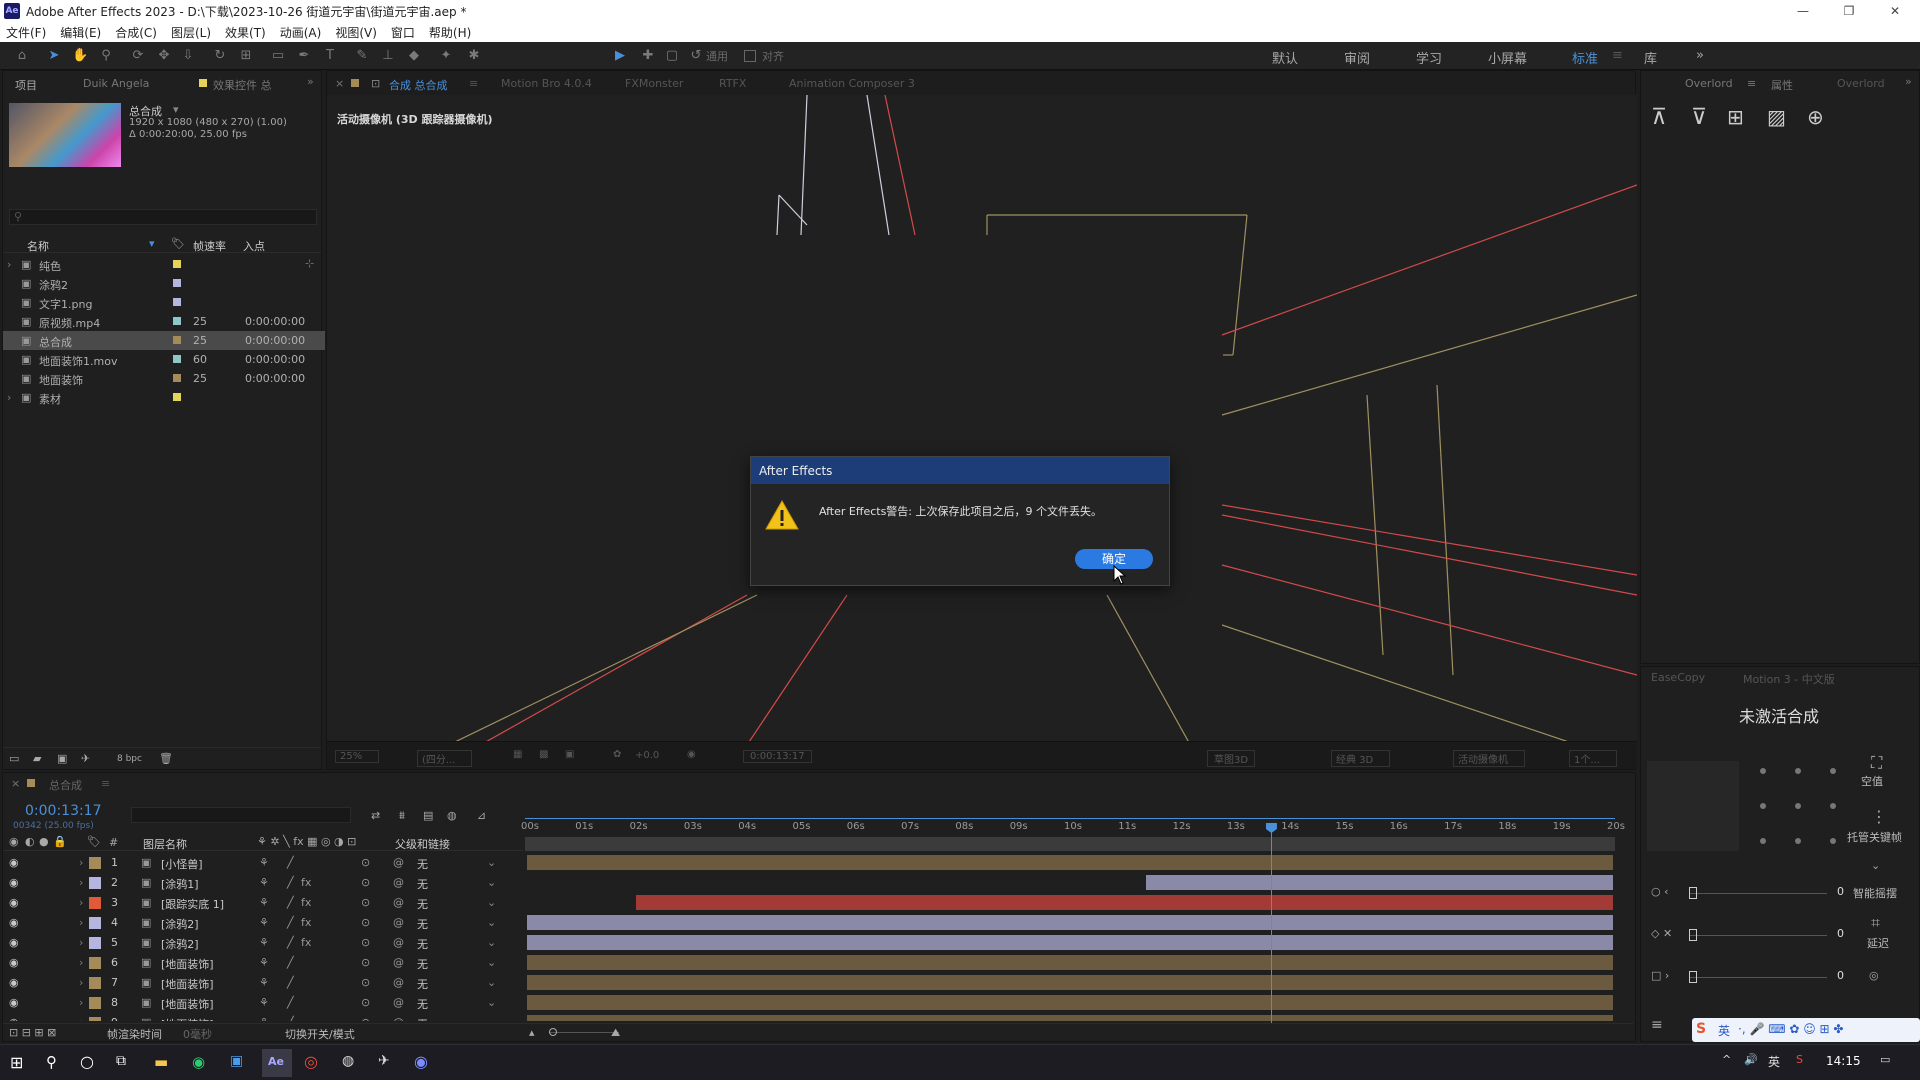  Describe the element at coordinates (474, 56) in the screenshot. I see `puppet-pin-icon: ✱` at that location.